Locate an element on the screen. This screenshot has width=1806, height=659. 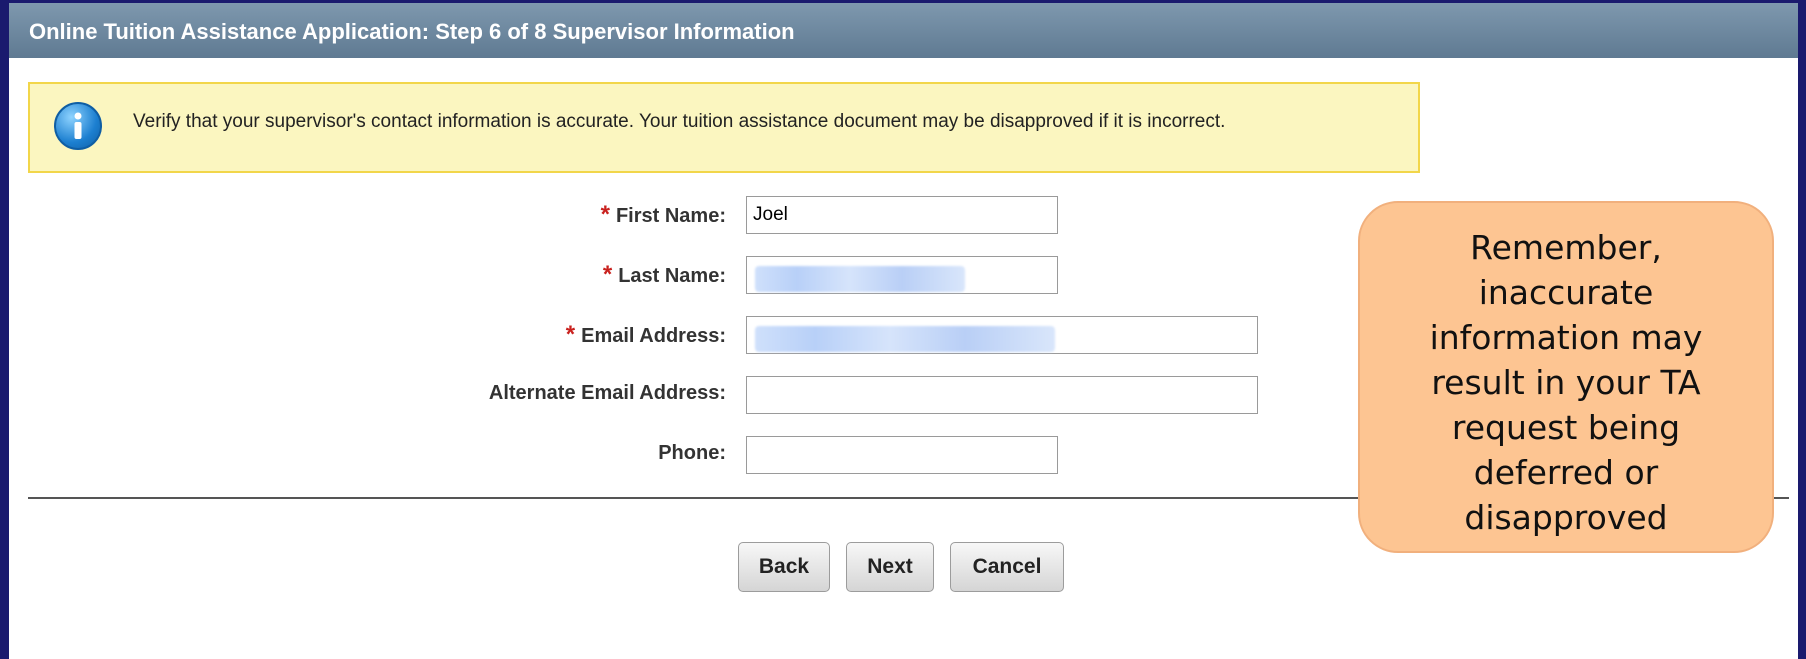
alt-email-label: Alternate Email Address: is located at coordinates (607, 393).